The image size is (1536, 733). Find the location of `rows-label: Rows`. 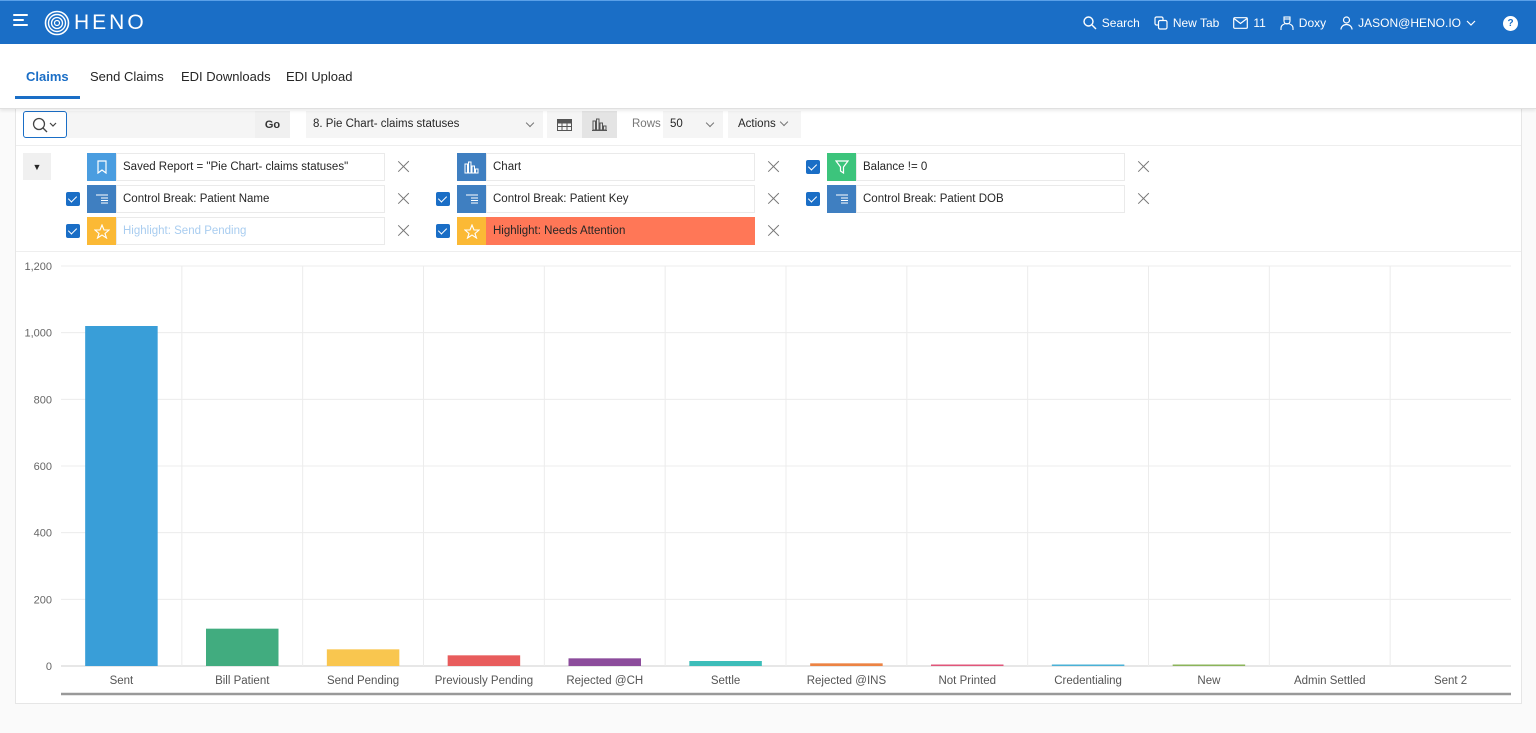

rows-label: Rows is located at coordinates (646, 124).